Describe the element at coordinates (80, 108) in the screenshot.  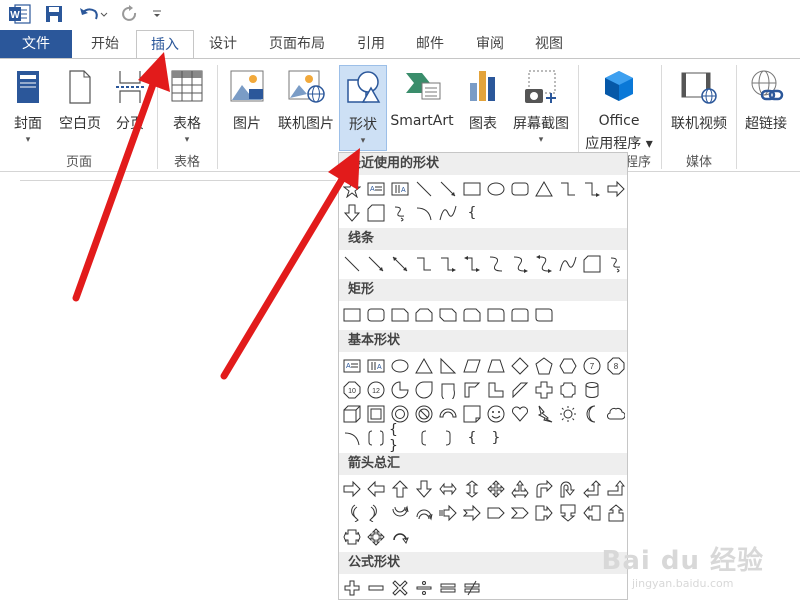
I see `blank-page-button: 空白页` at that location.